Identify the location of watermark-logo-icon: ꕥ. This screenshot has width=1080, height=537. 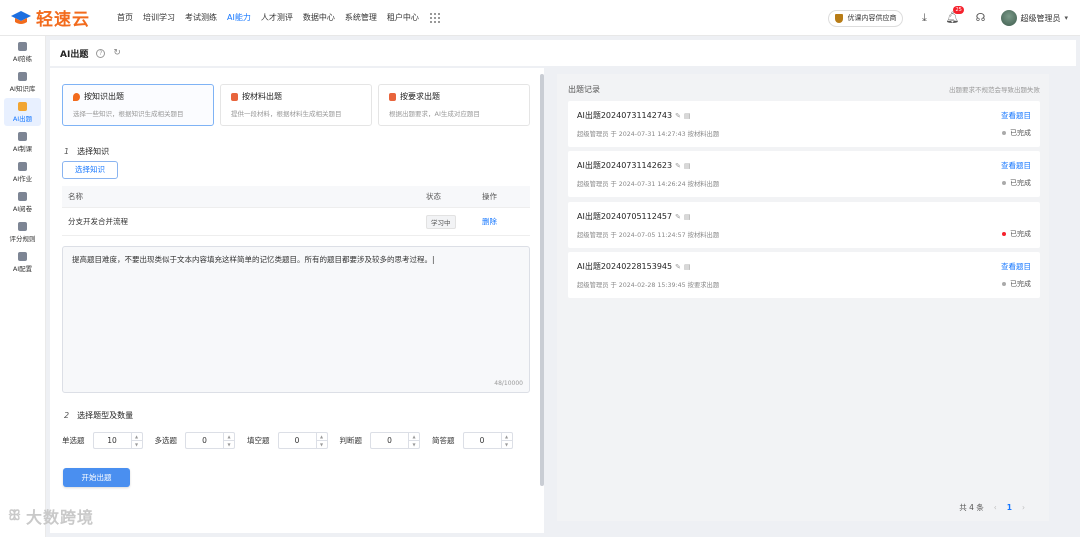
(15, 516).